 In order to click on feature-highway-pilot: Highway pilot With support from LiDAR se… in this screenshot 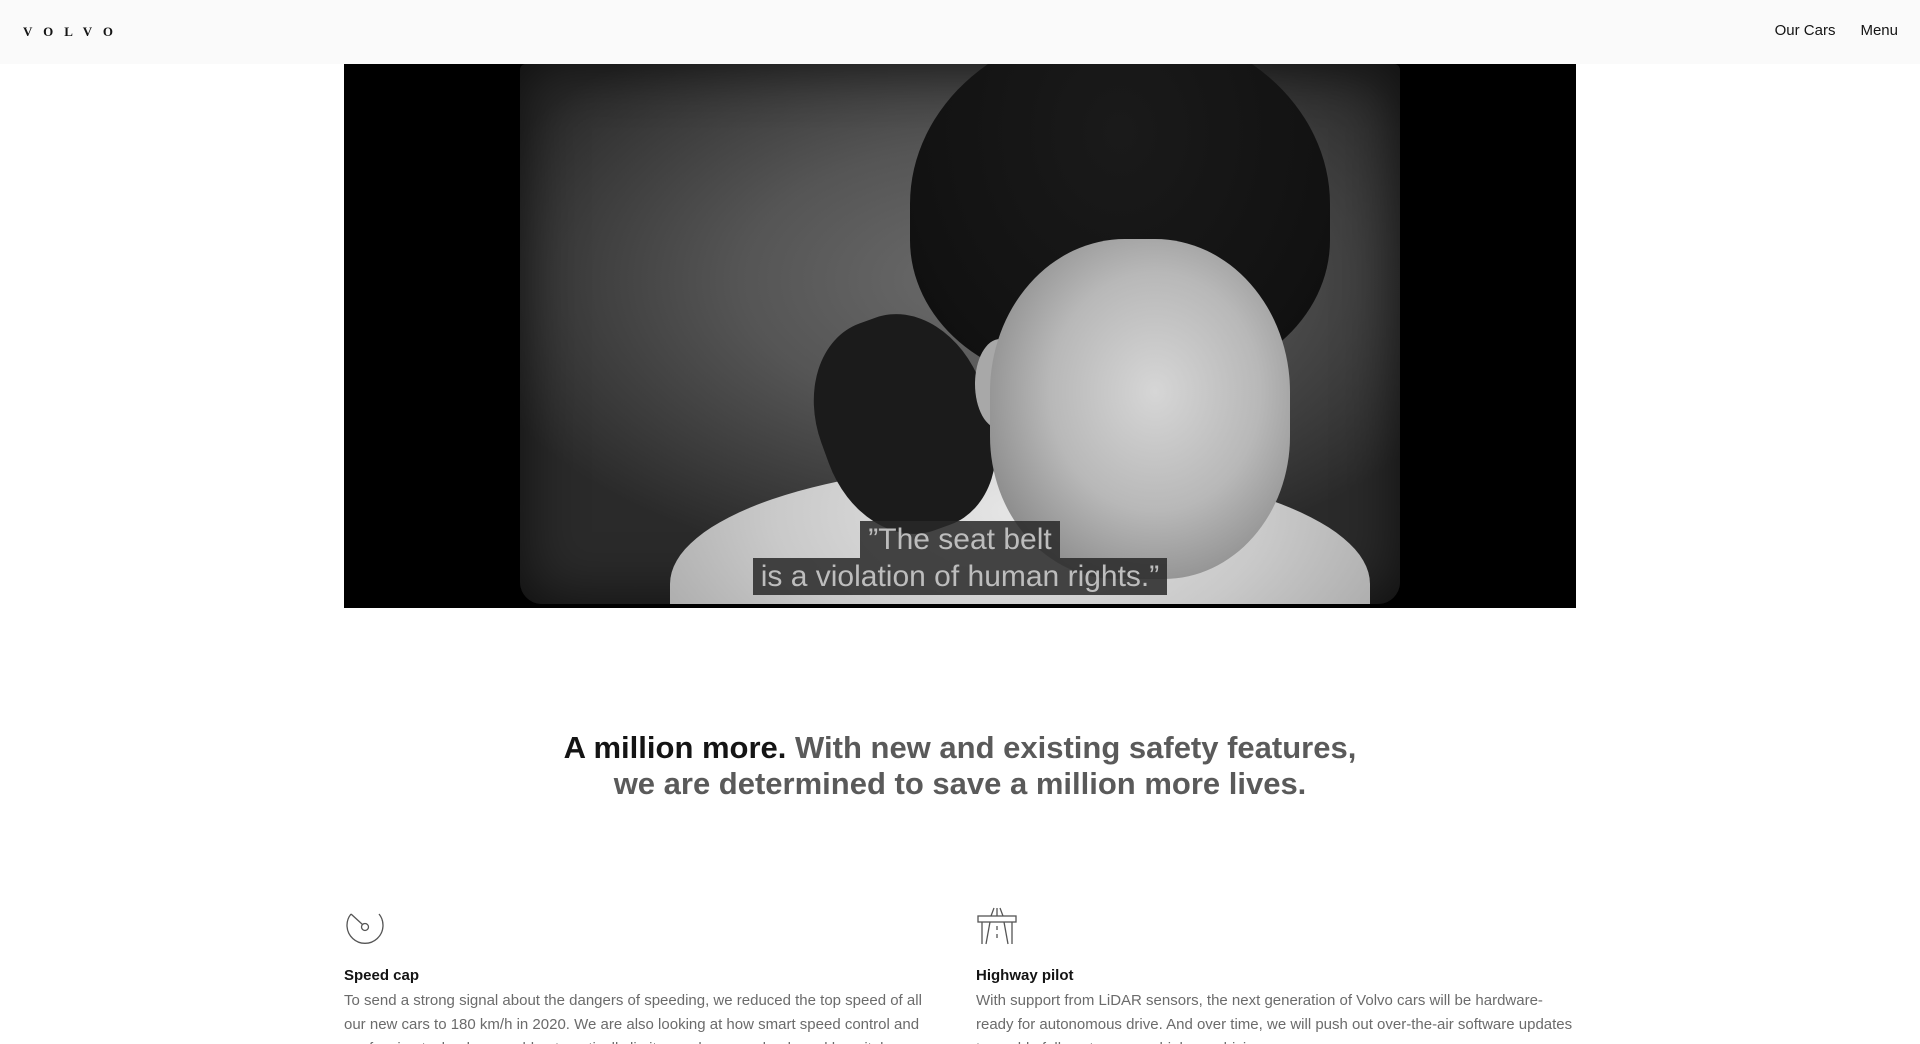, I will do `click(1276, 975)`.